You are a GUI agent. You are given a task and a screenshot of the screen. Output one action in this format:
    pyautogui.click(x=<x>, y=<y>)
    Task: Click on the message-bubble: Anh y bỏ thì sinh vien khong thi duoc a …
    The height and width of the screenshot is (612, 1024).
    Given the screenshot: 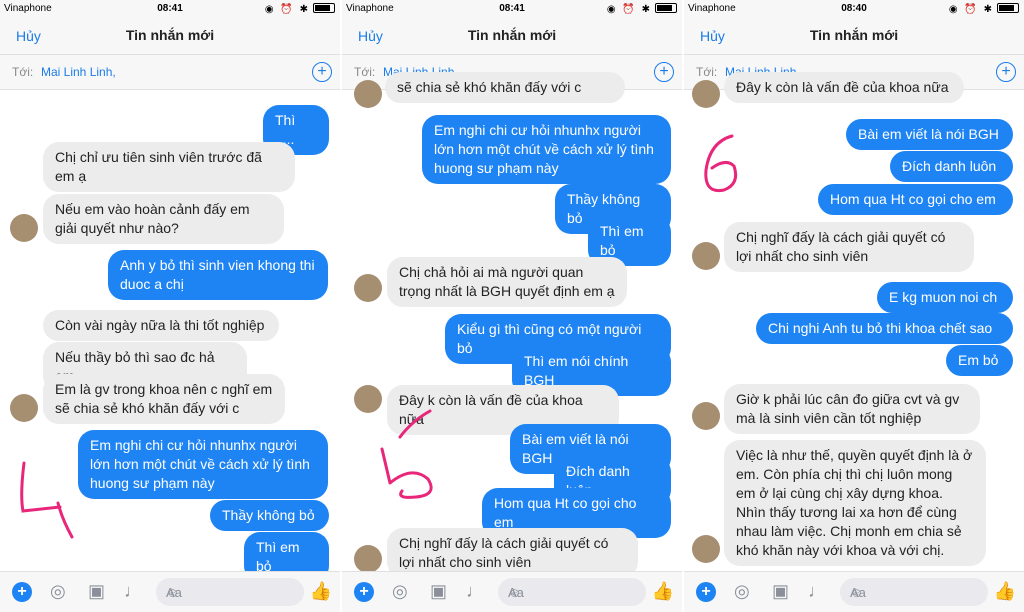 What is the action you would take?
    pyautogui.click(x=218, y=275)
    